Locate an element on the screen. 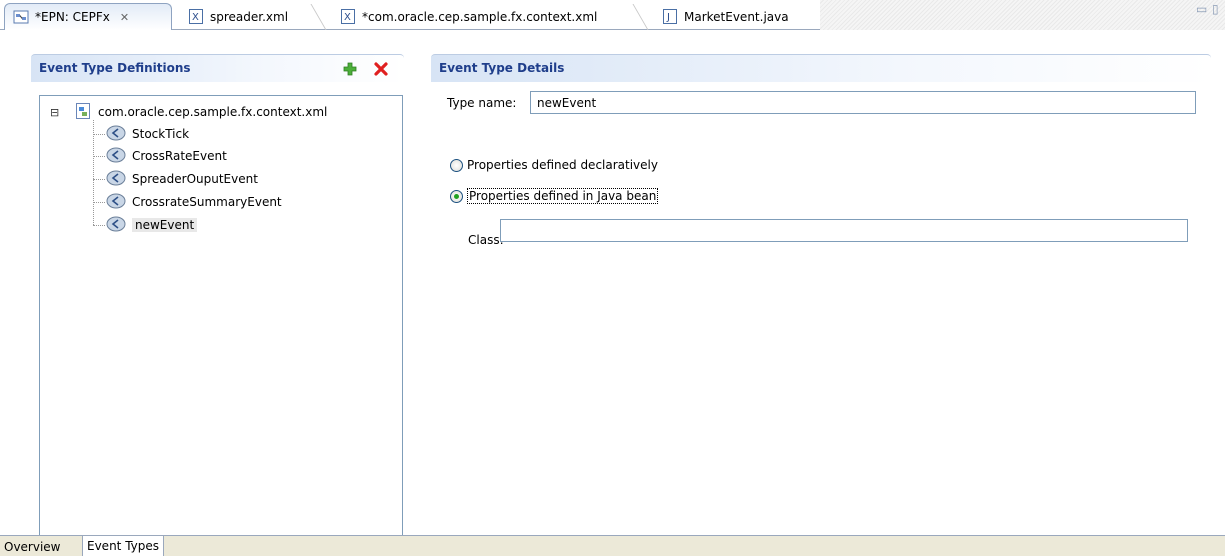 Image resolution: width=1225 pixels, height=556 pixels. java-file-icon: J is located at coordinates (670, 17).